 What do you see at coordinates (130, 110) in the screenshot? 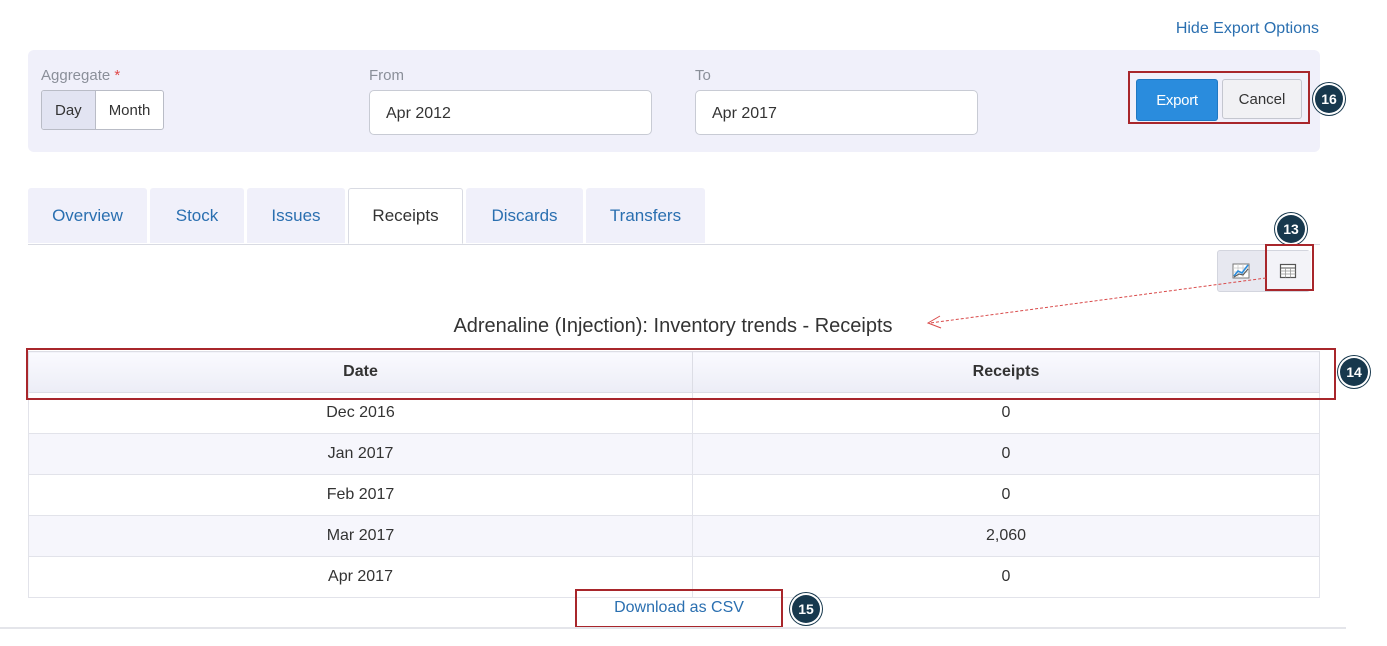
I see `aggregate-month-button: Month` at bounding box center [130, 110].